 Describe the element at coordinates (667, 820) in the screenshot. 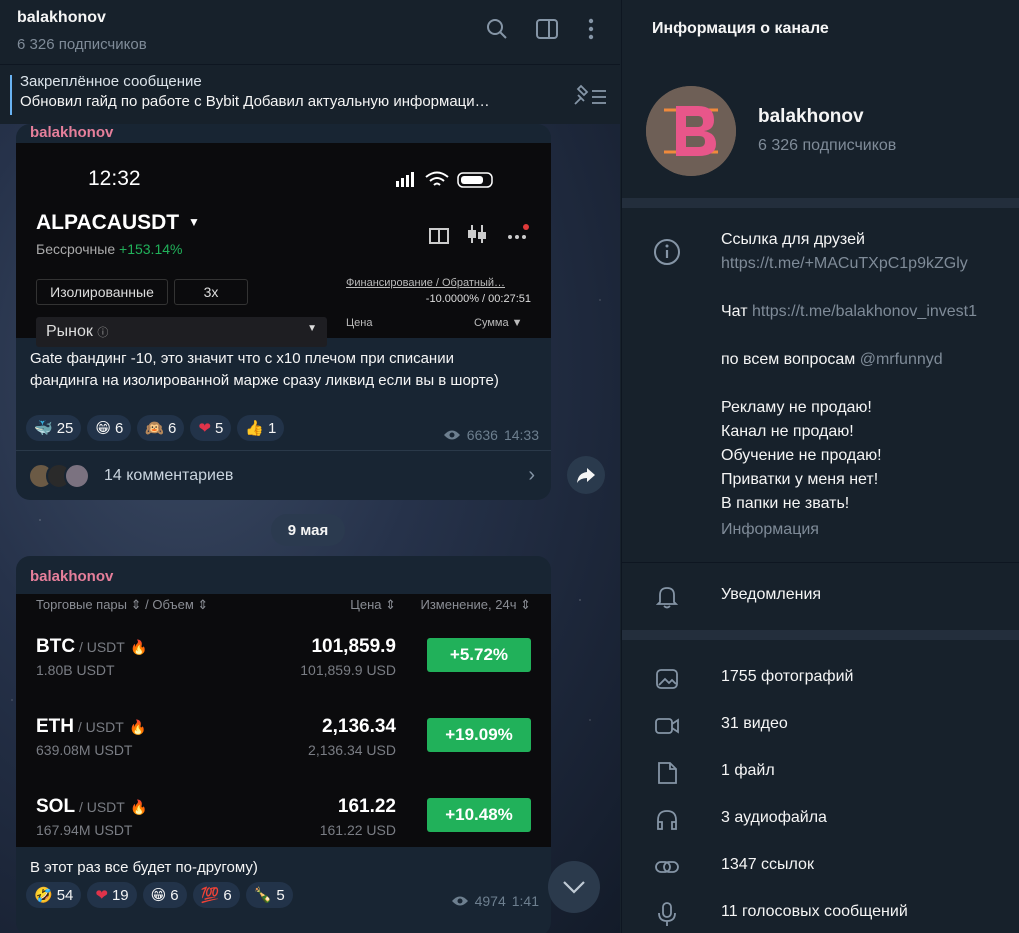

I see `headphones-icon` at that location.